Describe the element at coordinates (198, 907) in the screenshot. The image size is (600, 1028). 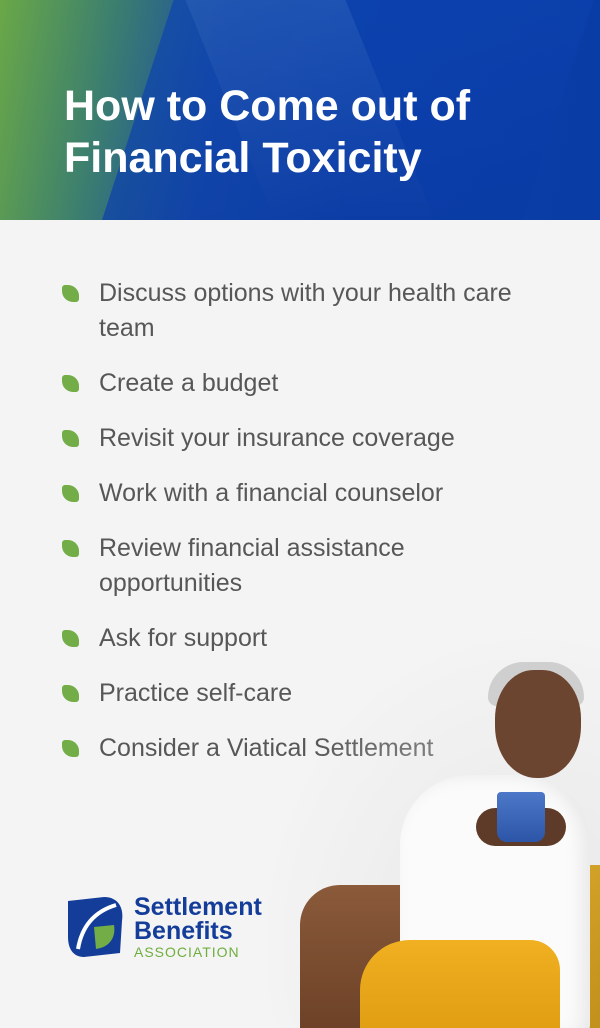
I see `logo-line-1: Settlement` at that location.